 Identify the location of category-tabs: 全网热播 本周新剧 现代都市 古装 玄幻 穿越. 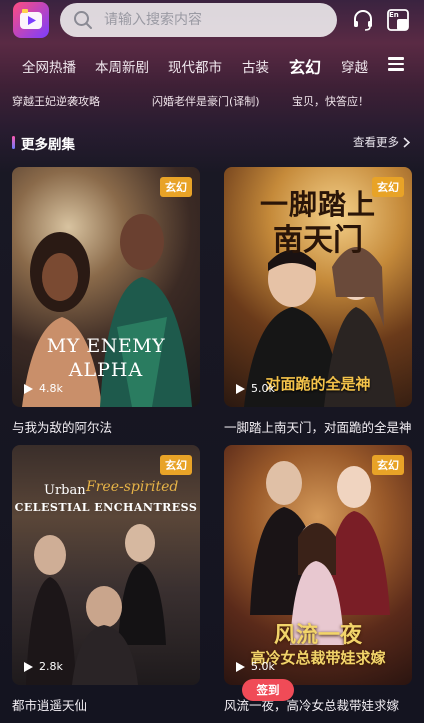
(212, 66).